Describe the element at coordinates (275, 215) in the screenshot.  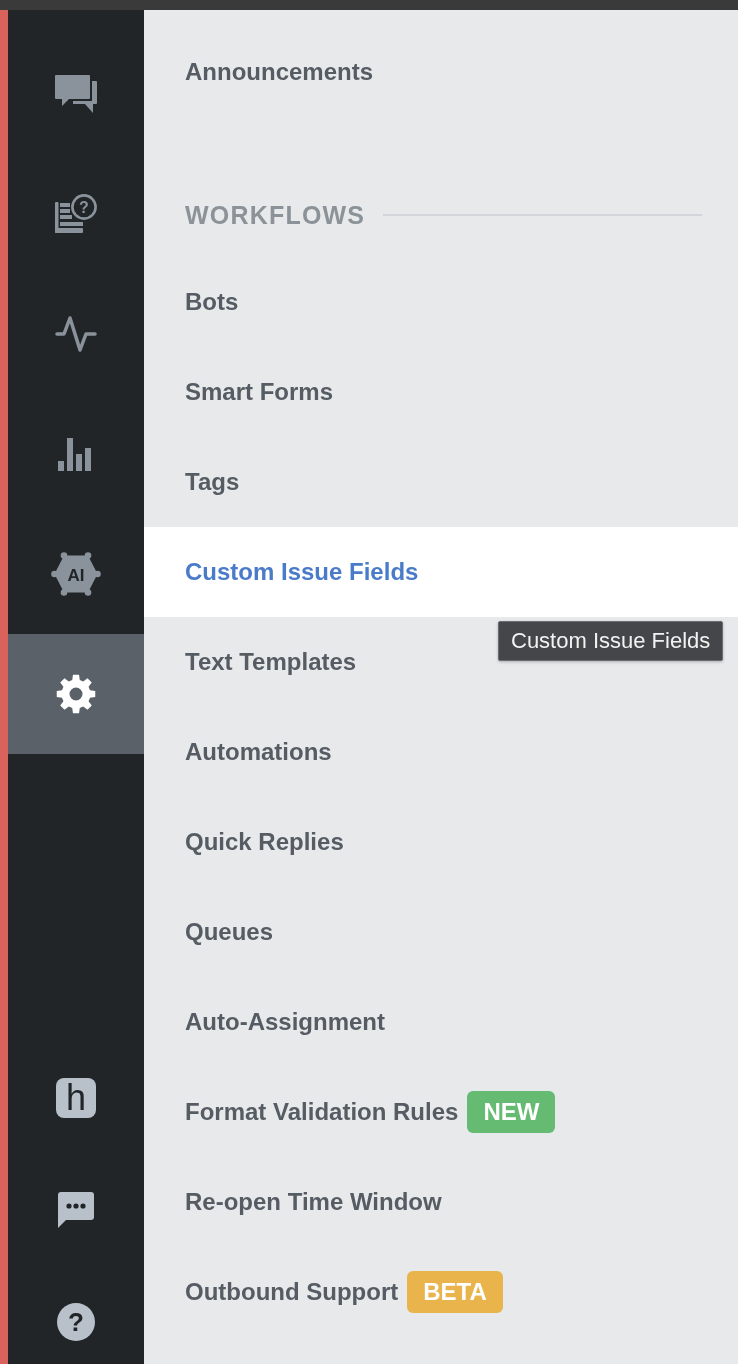
I see `section-title: WORKFLOWS` at that location.